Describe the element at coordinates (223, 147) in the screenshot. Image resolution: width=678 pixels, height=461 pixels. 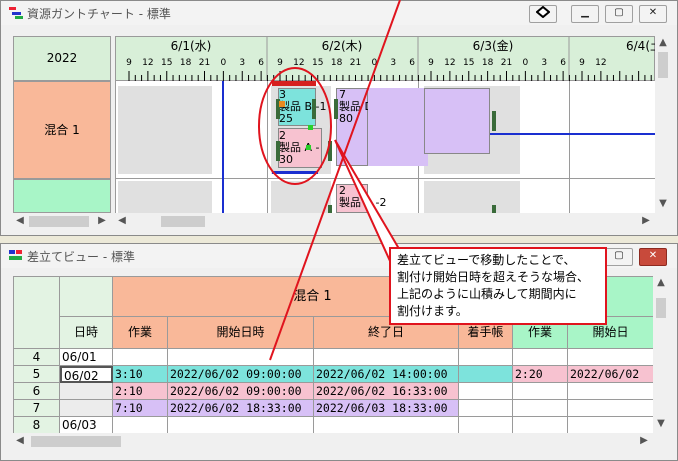
I see `current-date-line` at that location.